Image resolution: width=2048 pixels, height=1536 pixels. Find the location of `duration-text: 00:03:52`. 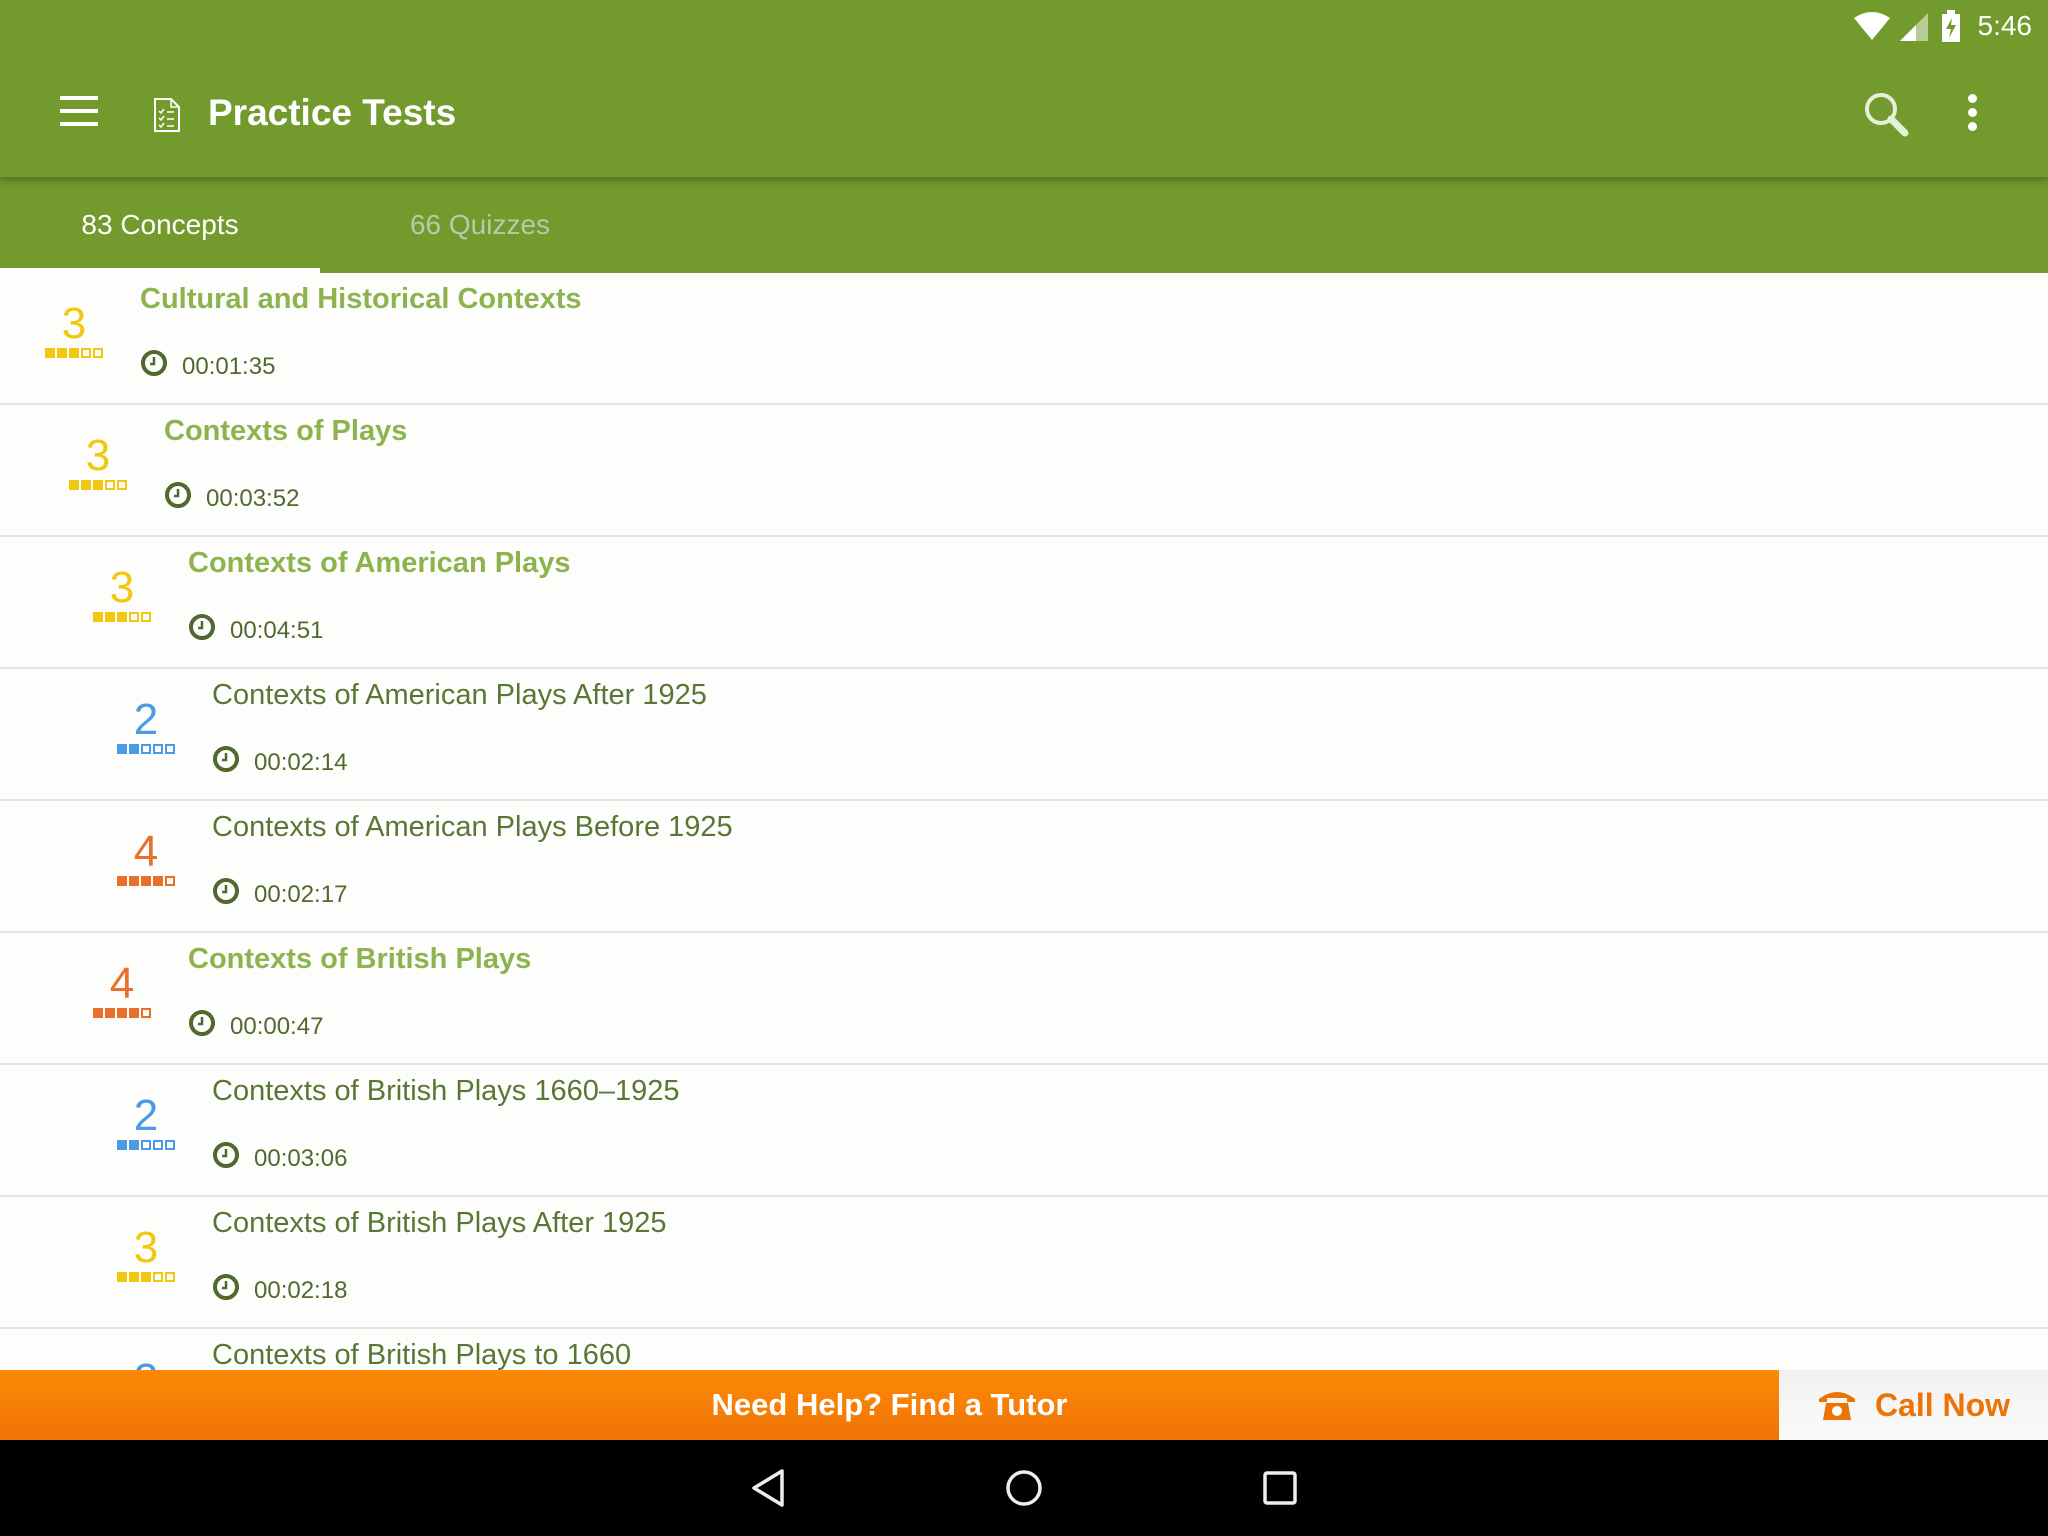

duration-text: 00:03:52 is located at coordinates (253, 498).